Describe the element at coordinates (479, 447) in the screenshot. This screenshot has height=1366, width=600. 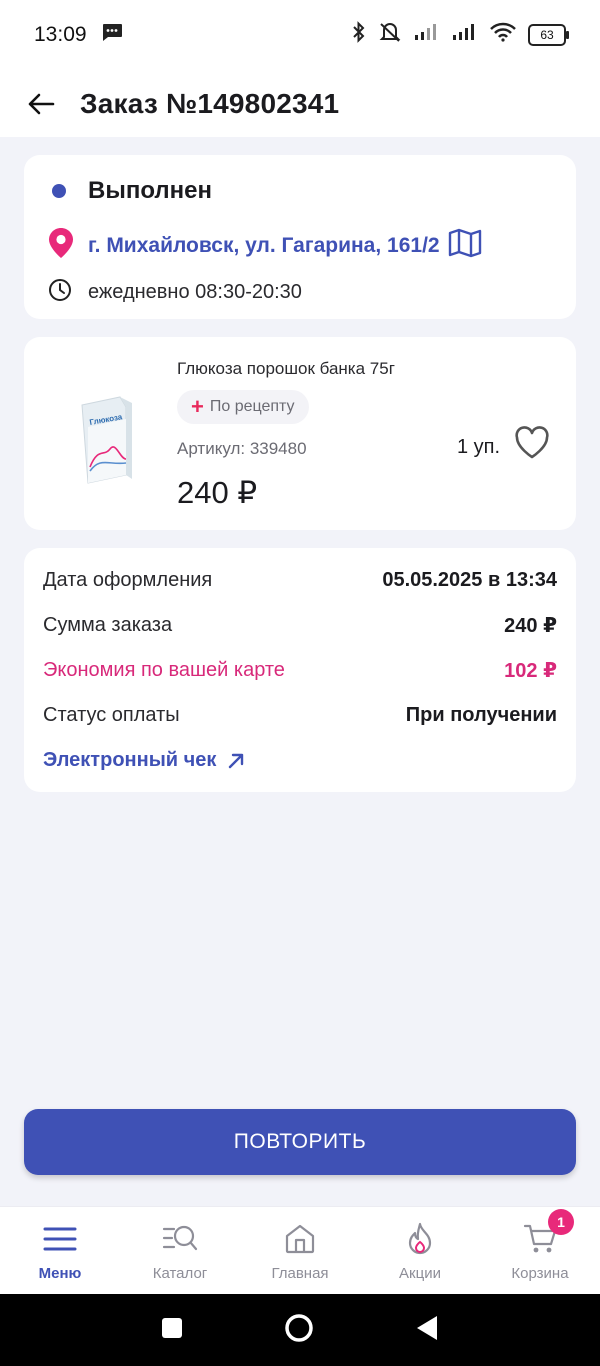
I see `product-quantity: 1 уп.` at that location.